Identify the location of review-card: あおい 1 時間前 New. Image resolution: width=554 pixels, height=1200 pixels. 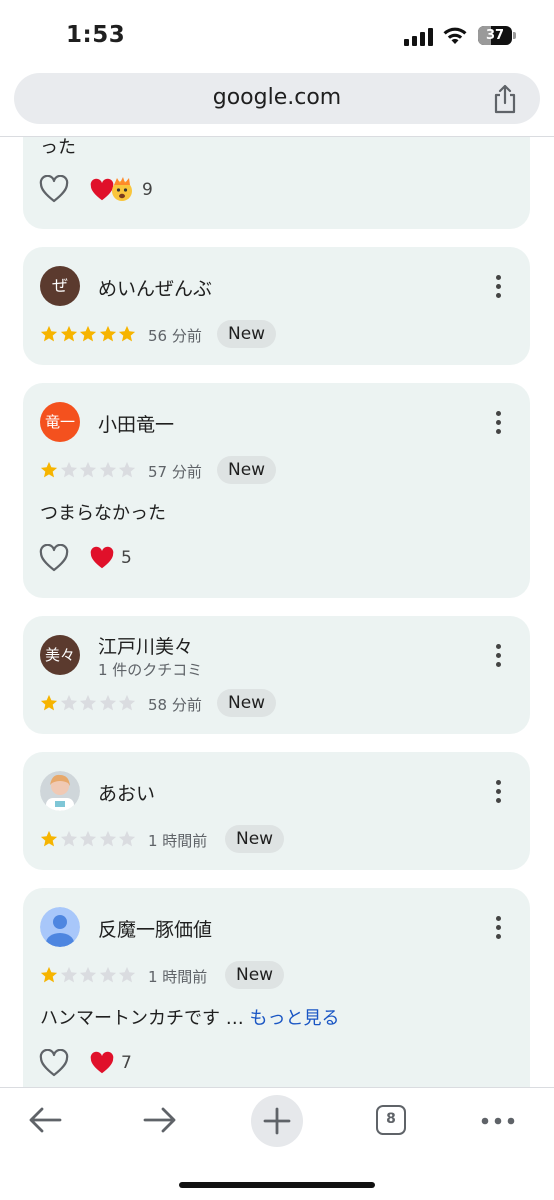
(276, 811).